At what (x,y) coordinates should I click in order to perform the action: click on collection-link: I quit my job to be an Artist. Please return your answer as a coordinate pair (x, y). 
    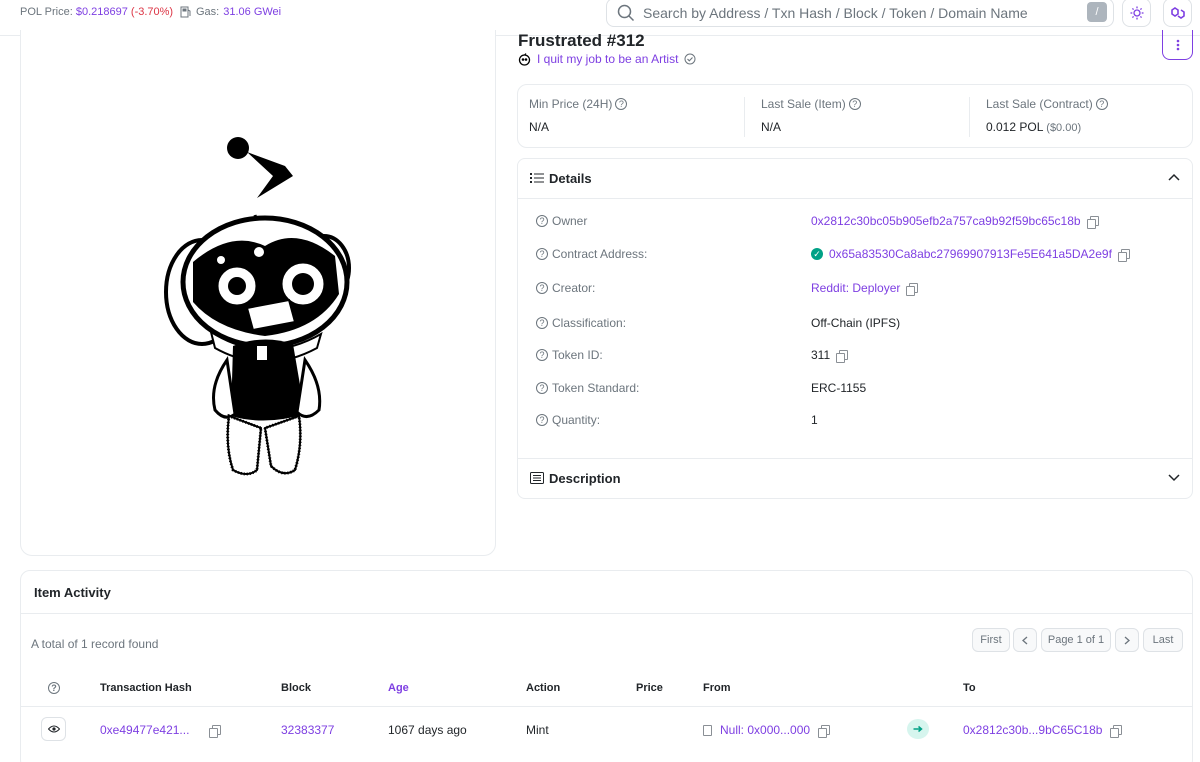
    Looking at the image, I should click on (607, 59).